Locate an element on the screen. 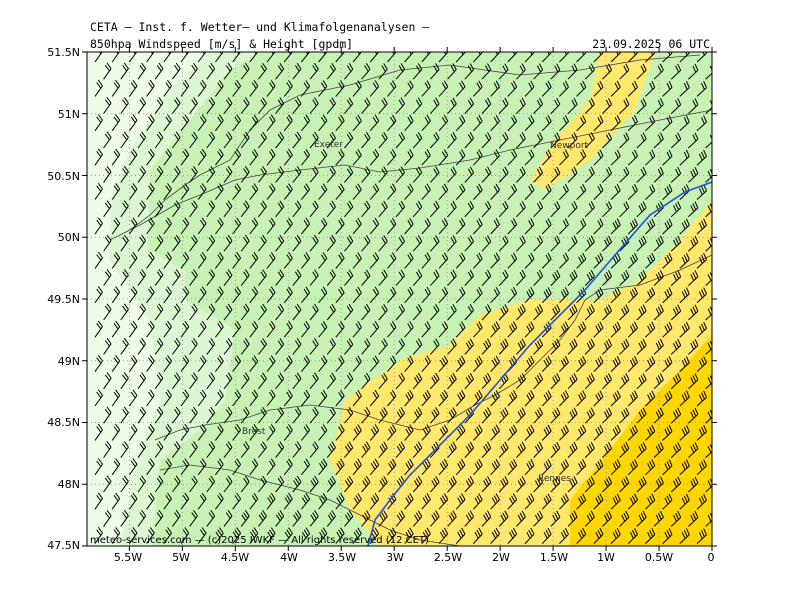 The image size is (800, 600). y-tick-label: 47.5N is located at coordinates (63, 545).